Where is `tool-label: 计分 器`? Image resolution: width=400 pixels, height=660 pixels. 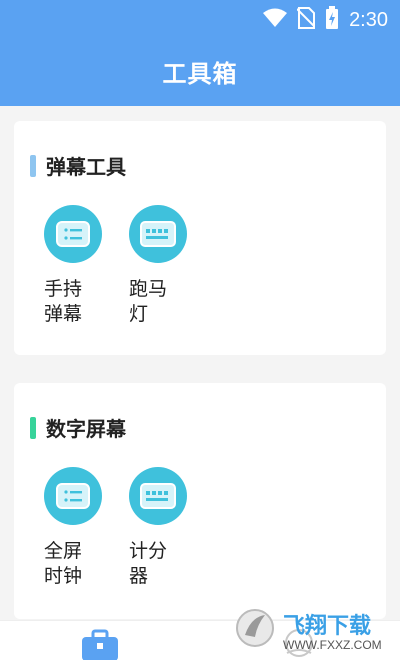 tool-label: 计分 器 is located at coordinates (148, 563).